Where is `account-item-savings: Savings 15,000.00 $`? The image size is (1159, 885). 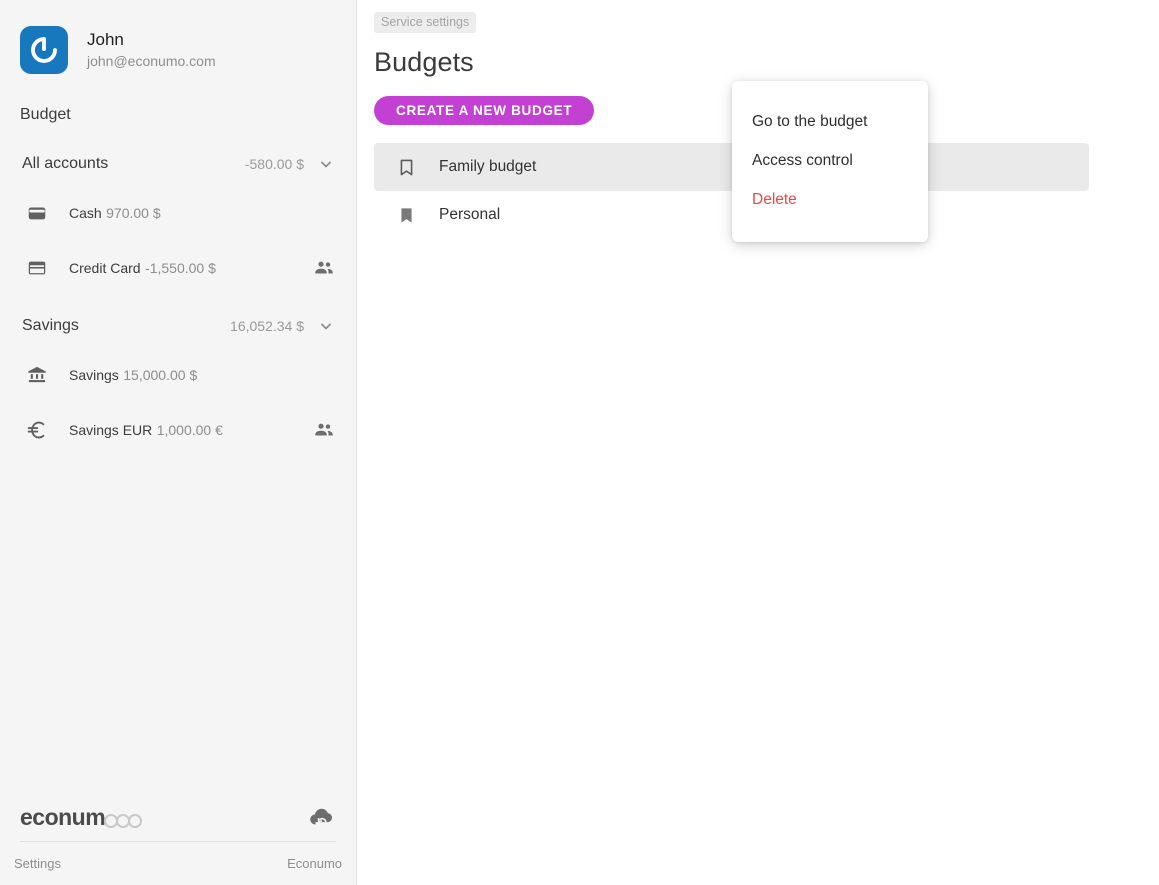 account-item-savings: Savings 15,000.00 $ is located at coordinates (178, 375).